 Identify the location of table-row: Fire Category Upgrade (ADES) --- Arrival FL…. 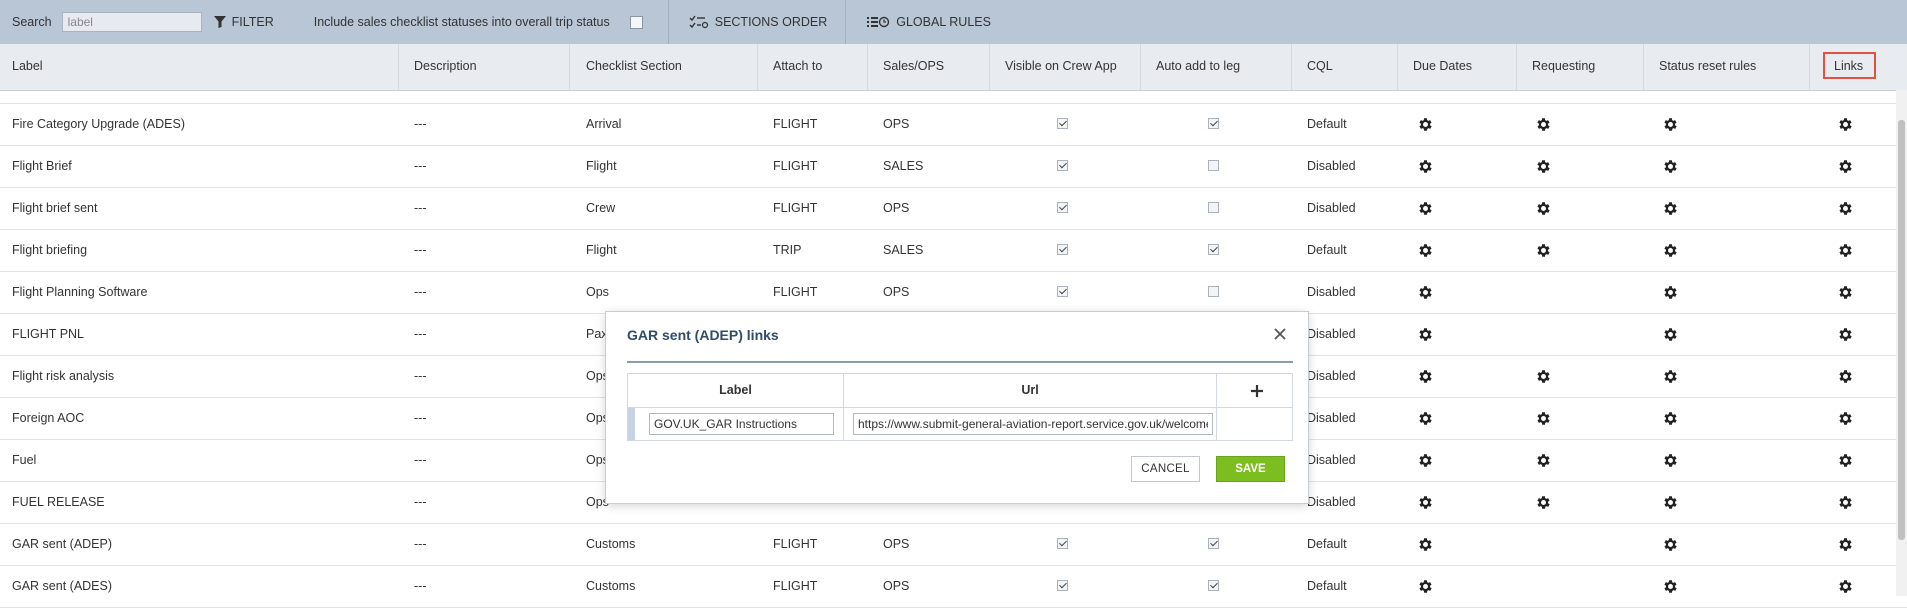
(953, 125).